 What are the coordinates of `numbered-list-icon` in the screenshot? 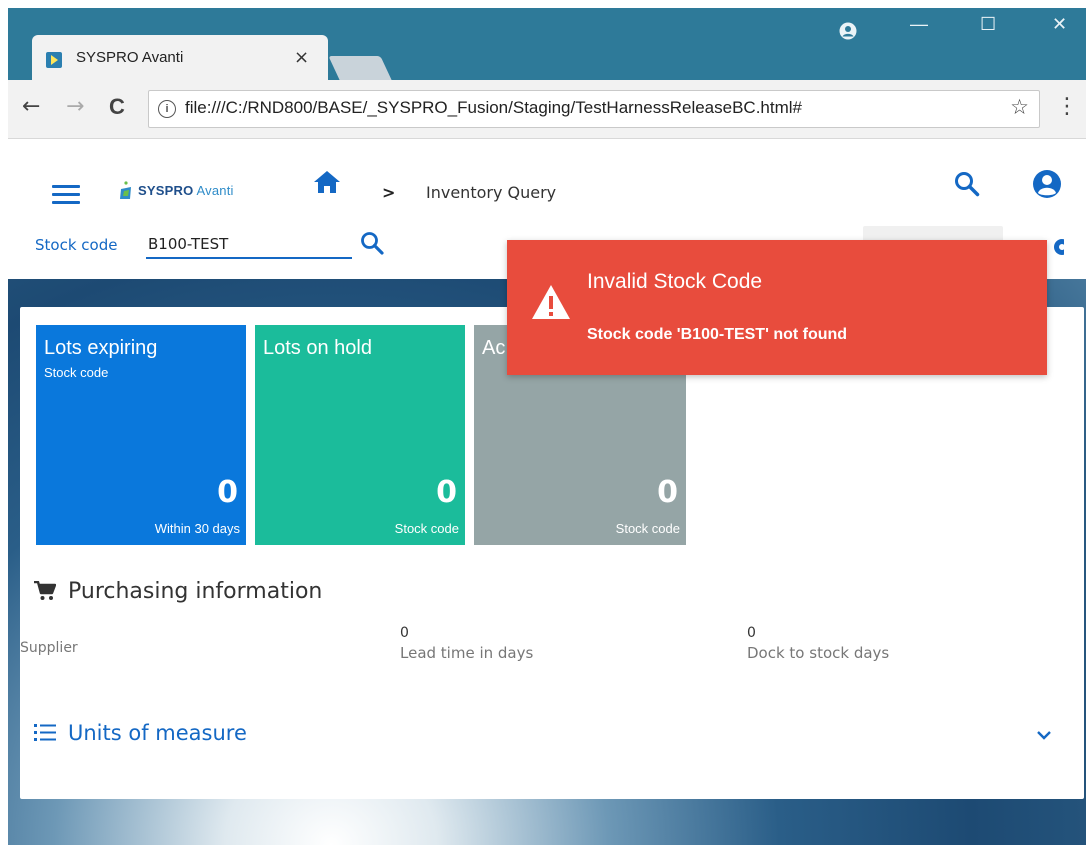 It's located at (45, 732).